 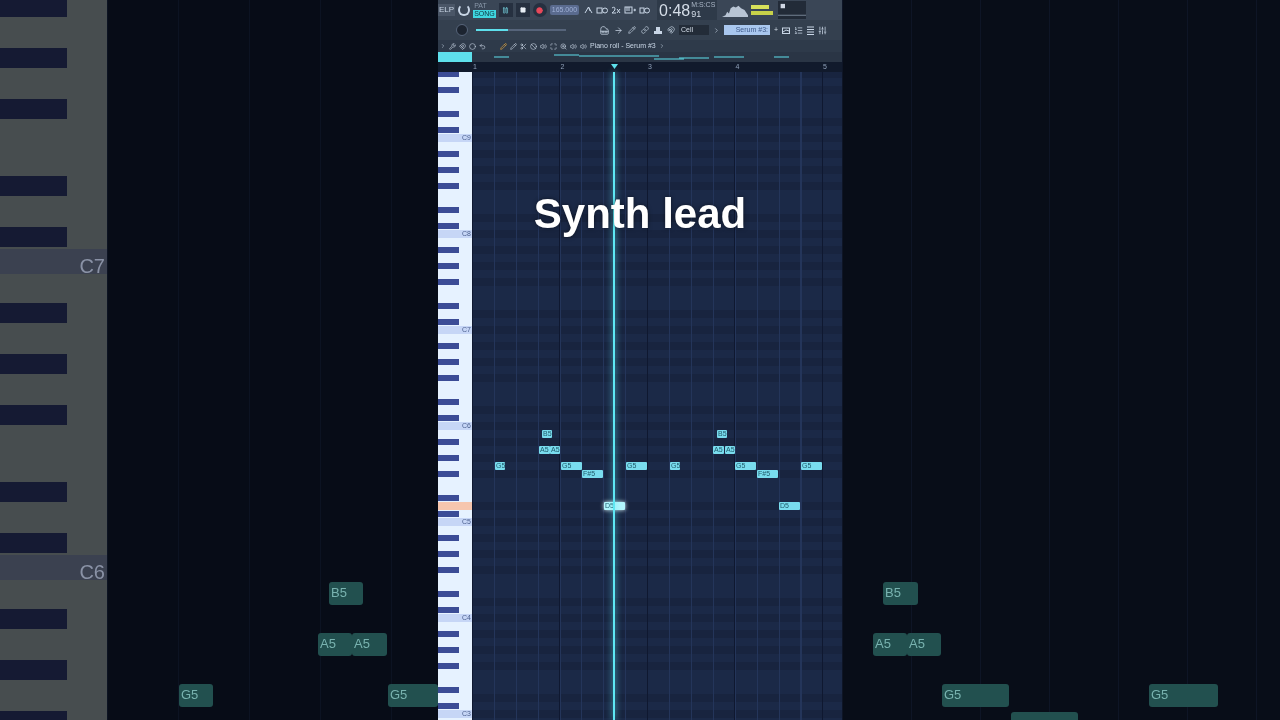 I want to click on key-label: C6, so click(x=92, y=572).